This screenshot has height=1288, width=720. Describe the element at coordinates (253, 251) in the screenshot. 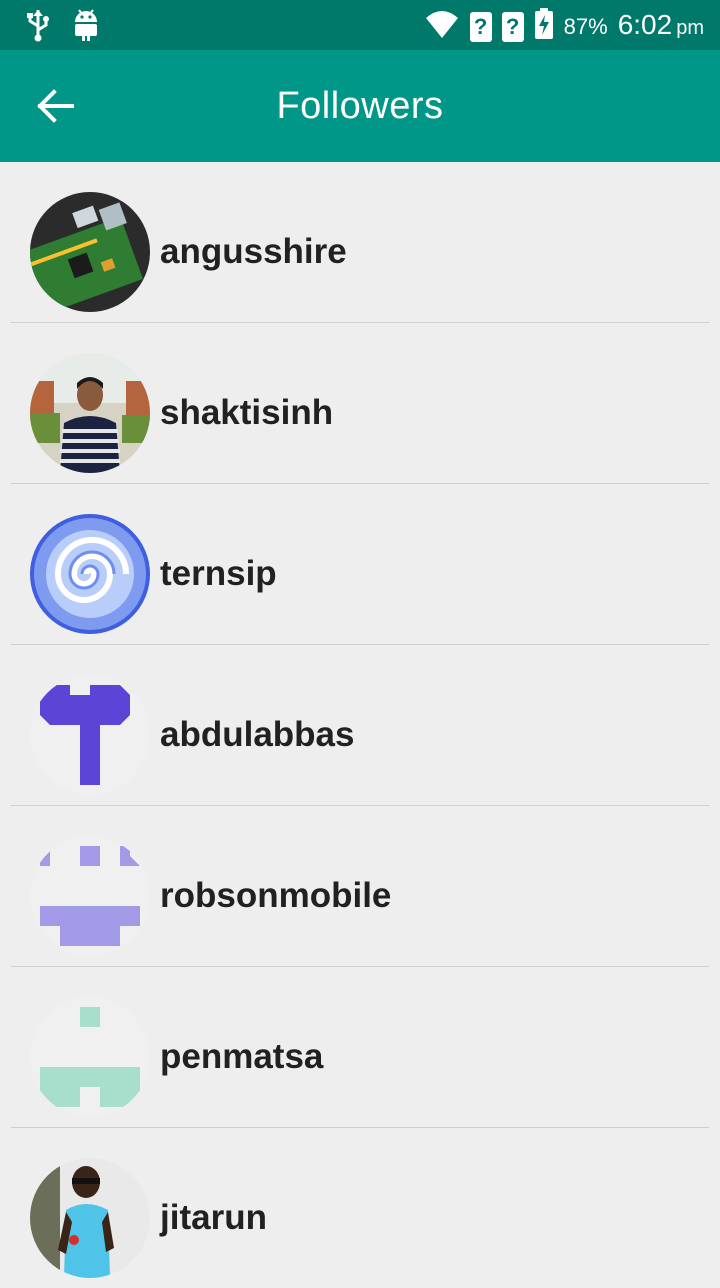

I see `follower-username: angusshire` at that location.